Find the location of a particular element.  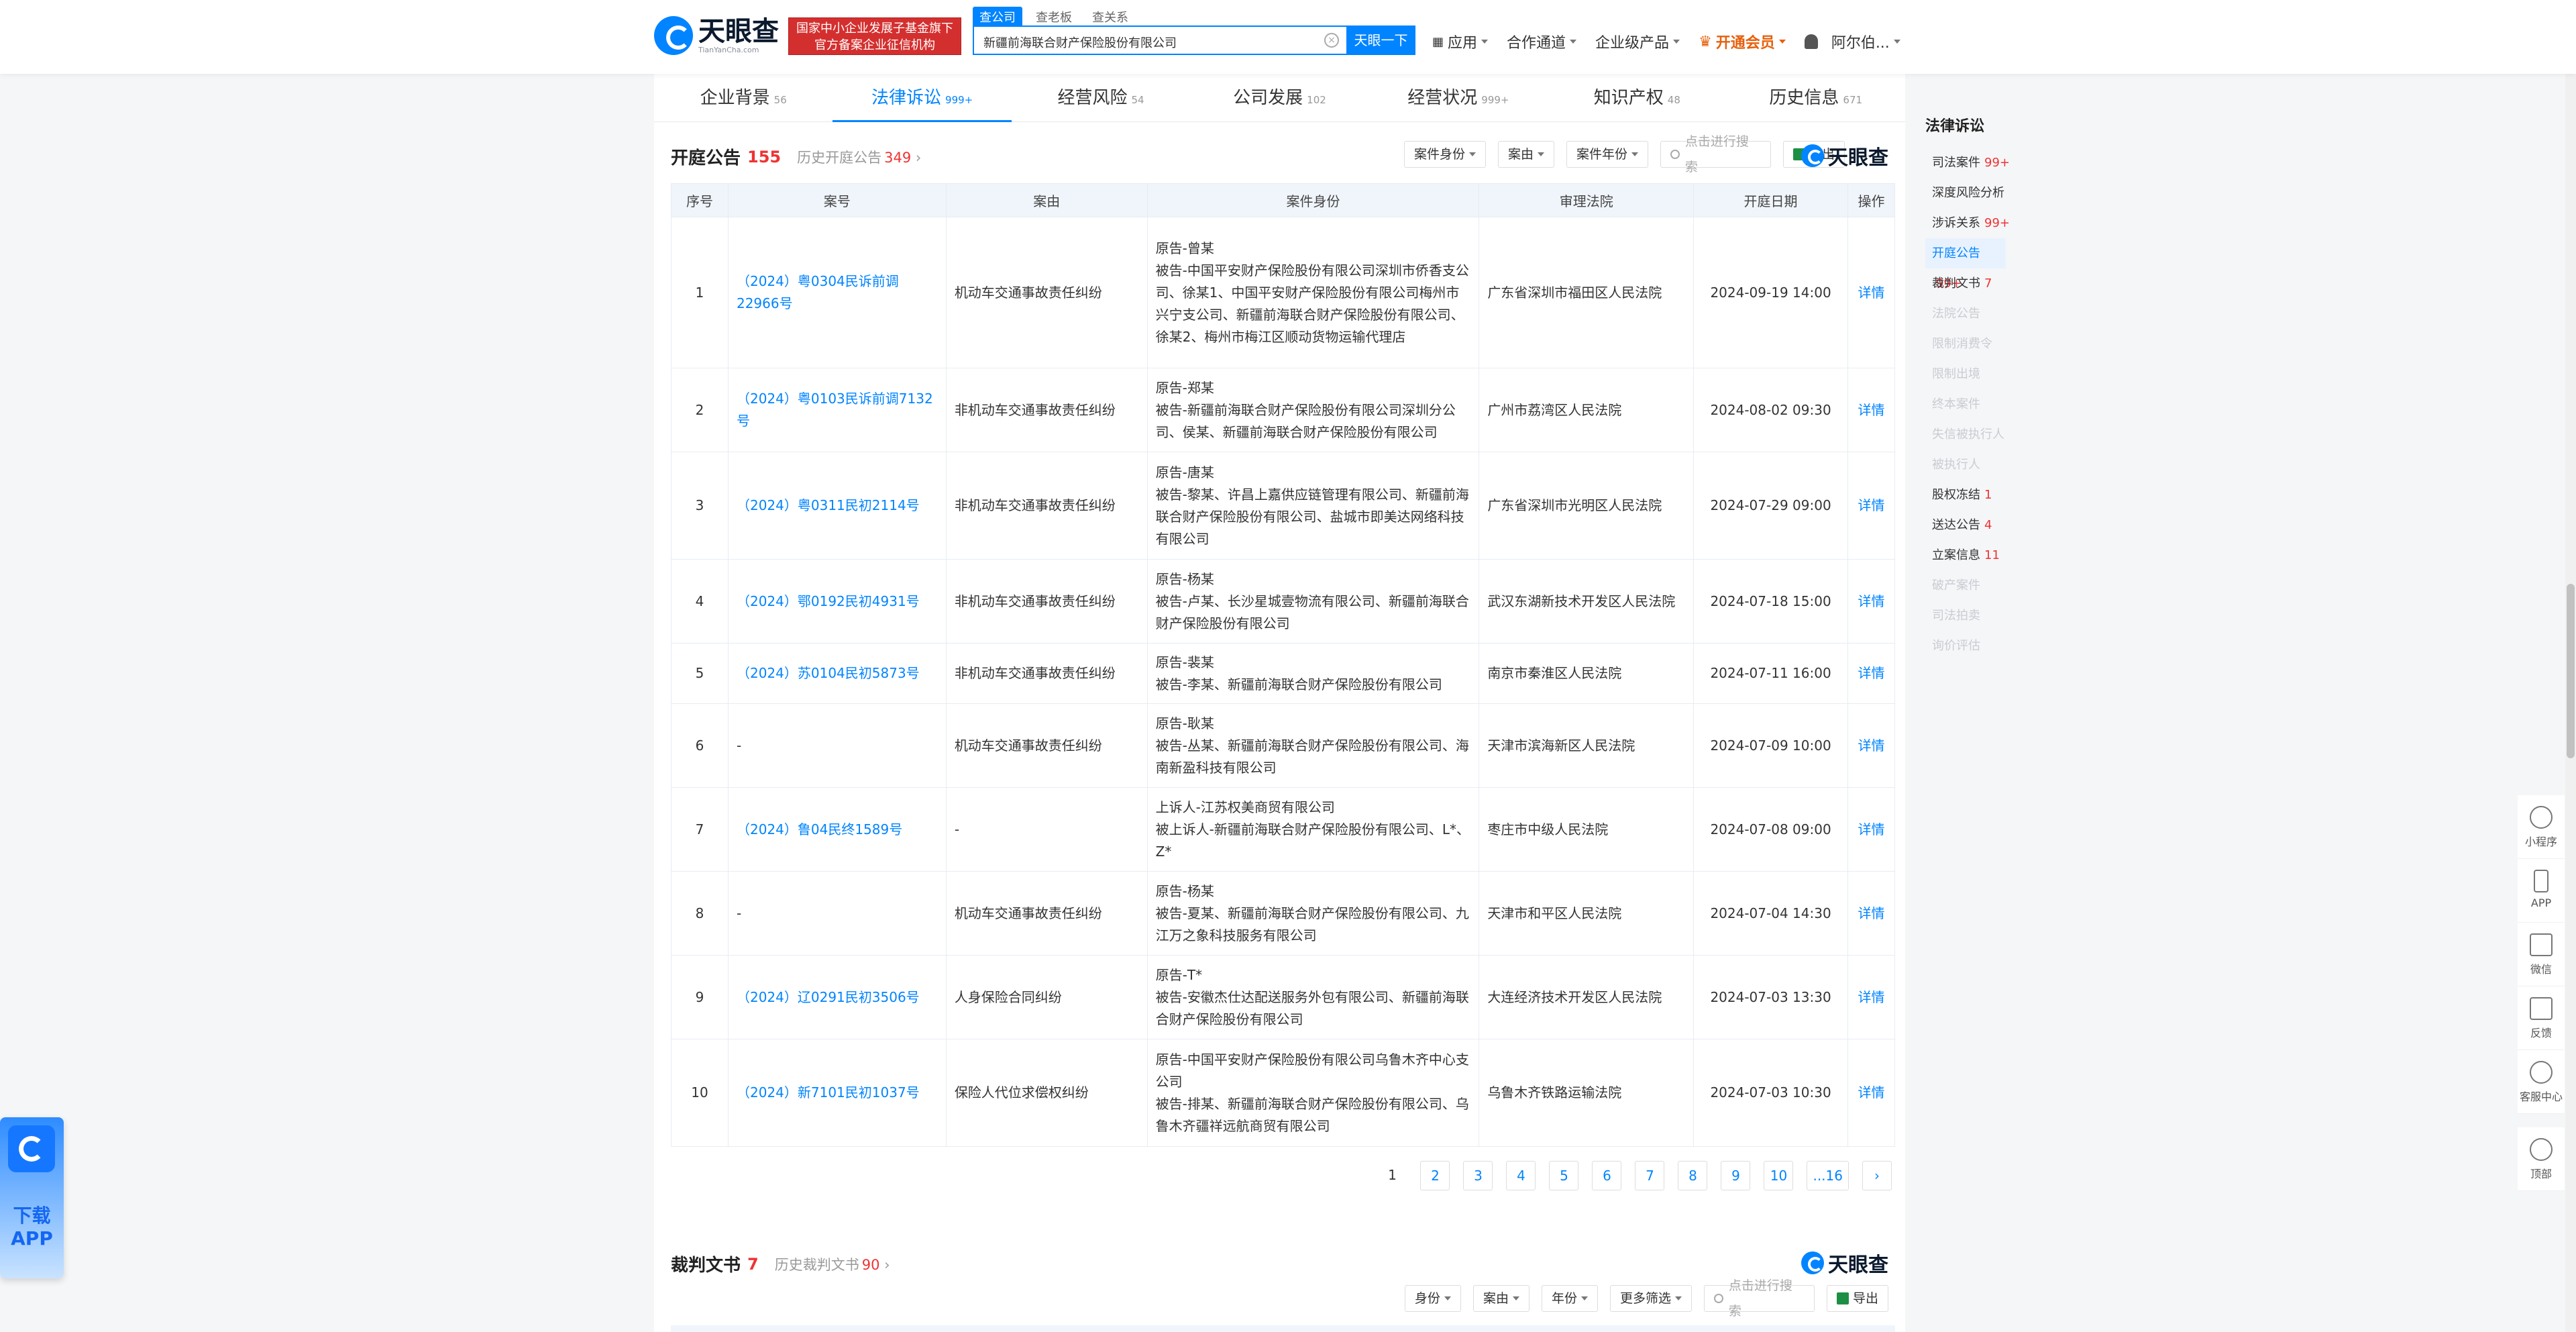

tab-history: 历史信息 671 is located at coordinates (1816, 97).